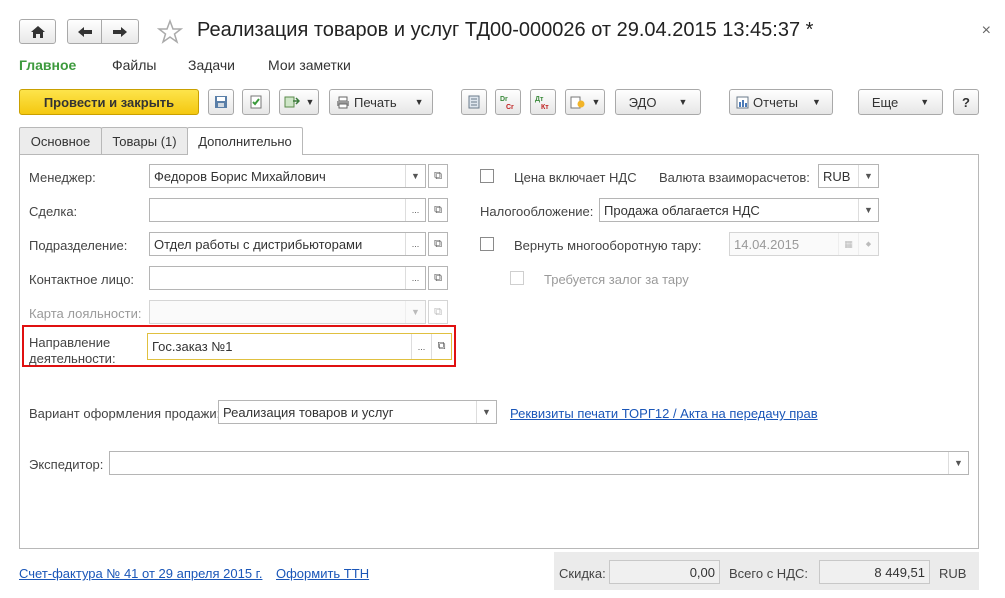 The height and width of the screenshot is (598, 1005). I want to click on contact-label: Контактное лицо:, so click(82, 279).